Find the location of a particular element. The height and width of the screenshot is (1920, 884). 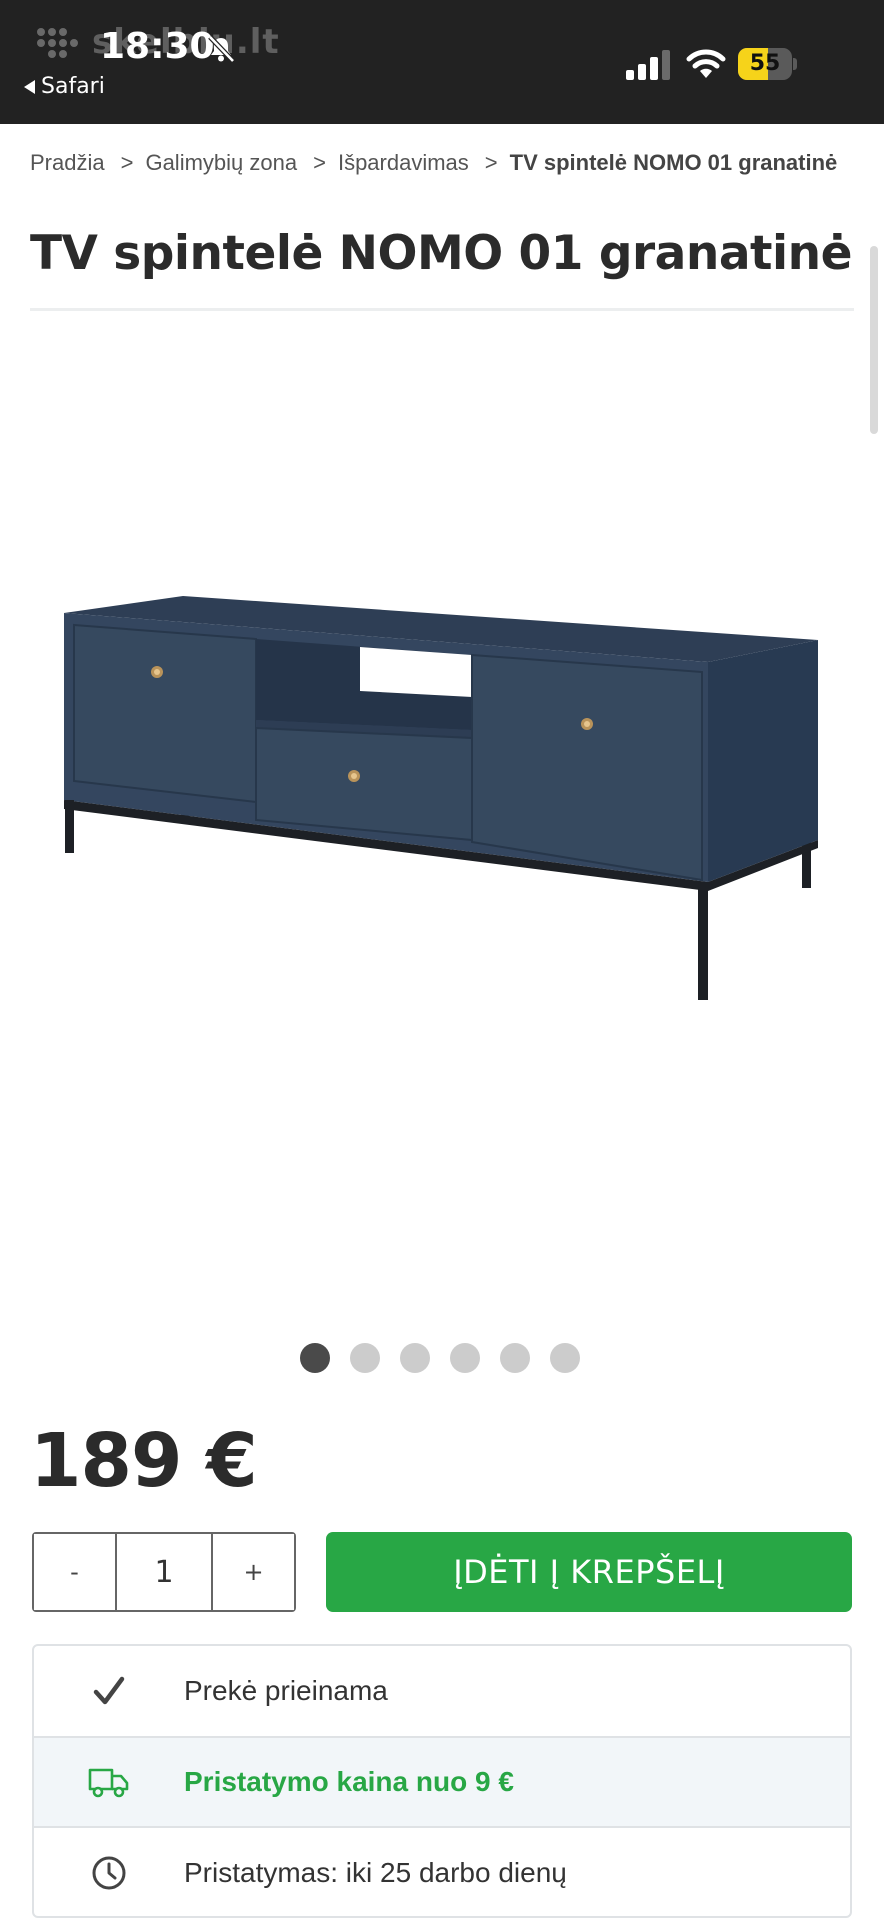

delivery-truck-icon is located at coordinates (108, 1783).